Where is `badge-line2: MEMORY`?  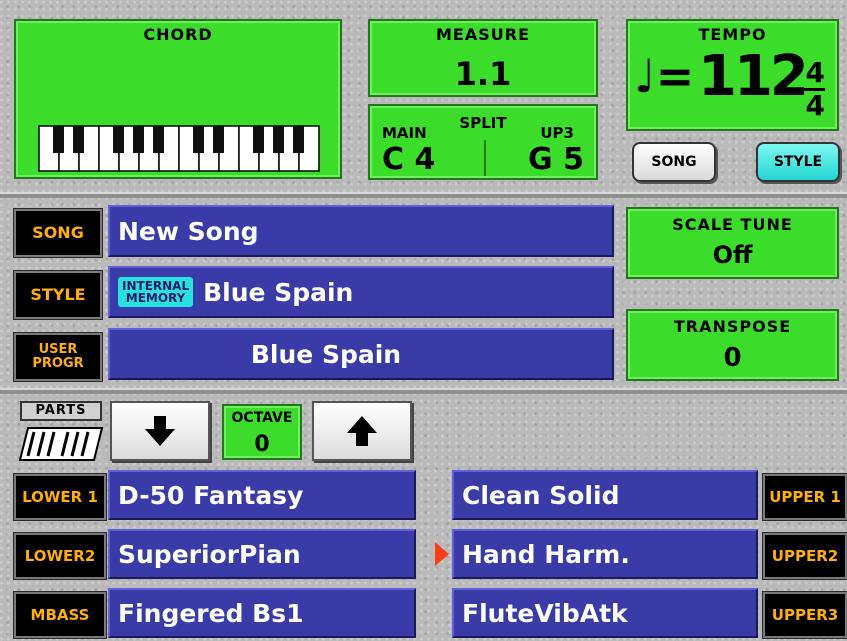 badge-line2: MEMORY is located at coordinates (155, 298).